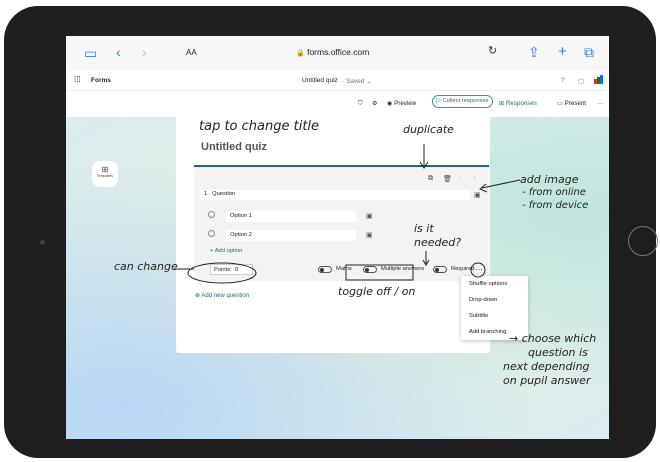 This screenshot has width=660, height=462. What do you see at coordinates (424, 156) in the screenshot?
I see `duplicate-arrow` at bounding box center [424, 156].